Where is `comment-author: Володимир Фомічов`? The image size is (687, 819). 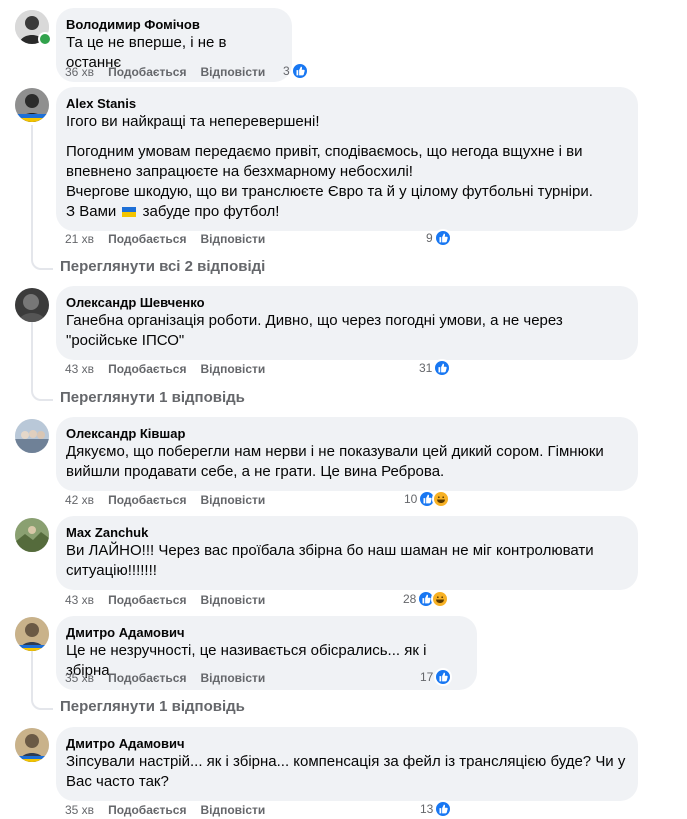 comment-author: Володимир Фомічов is located at coordinates (173, 24).